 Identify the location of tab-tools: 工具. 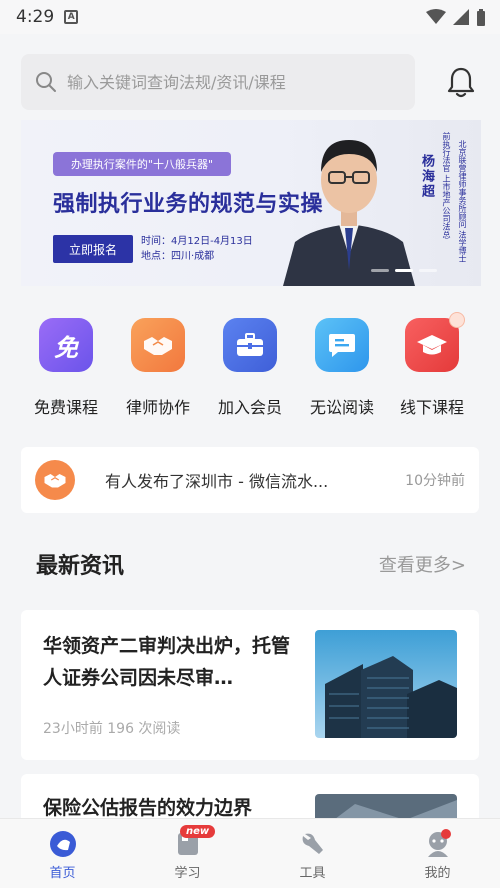
(312, 853).